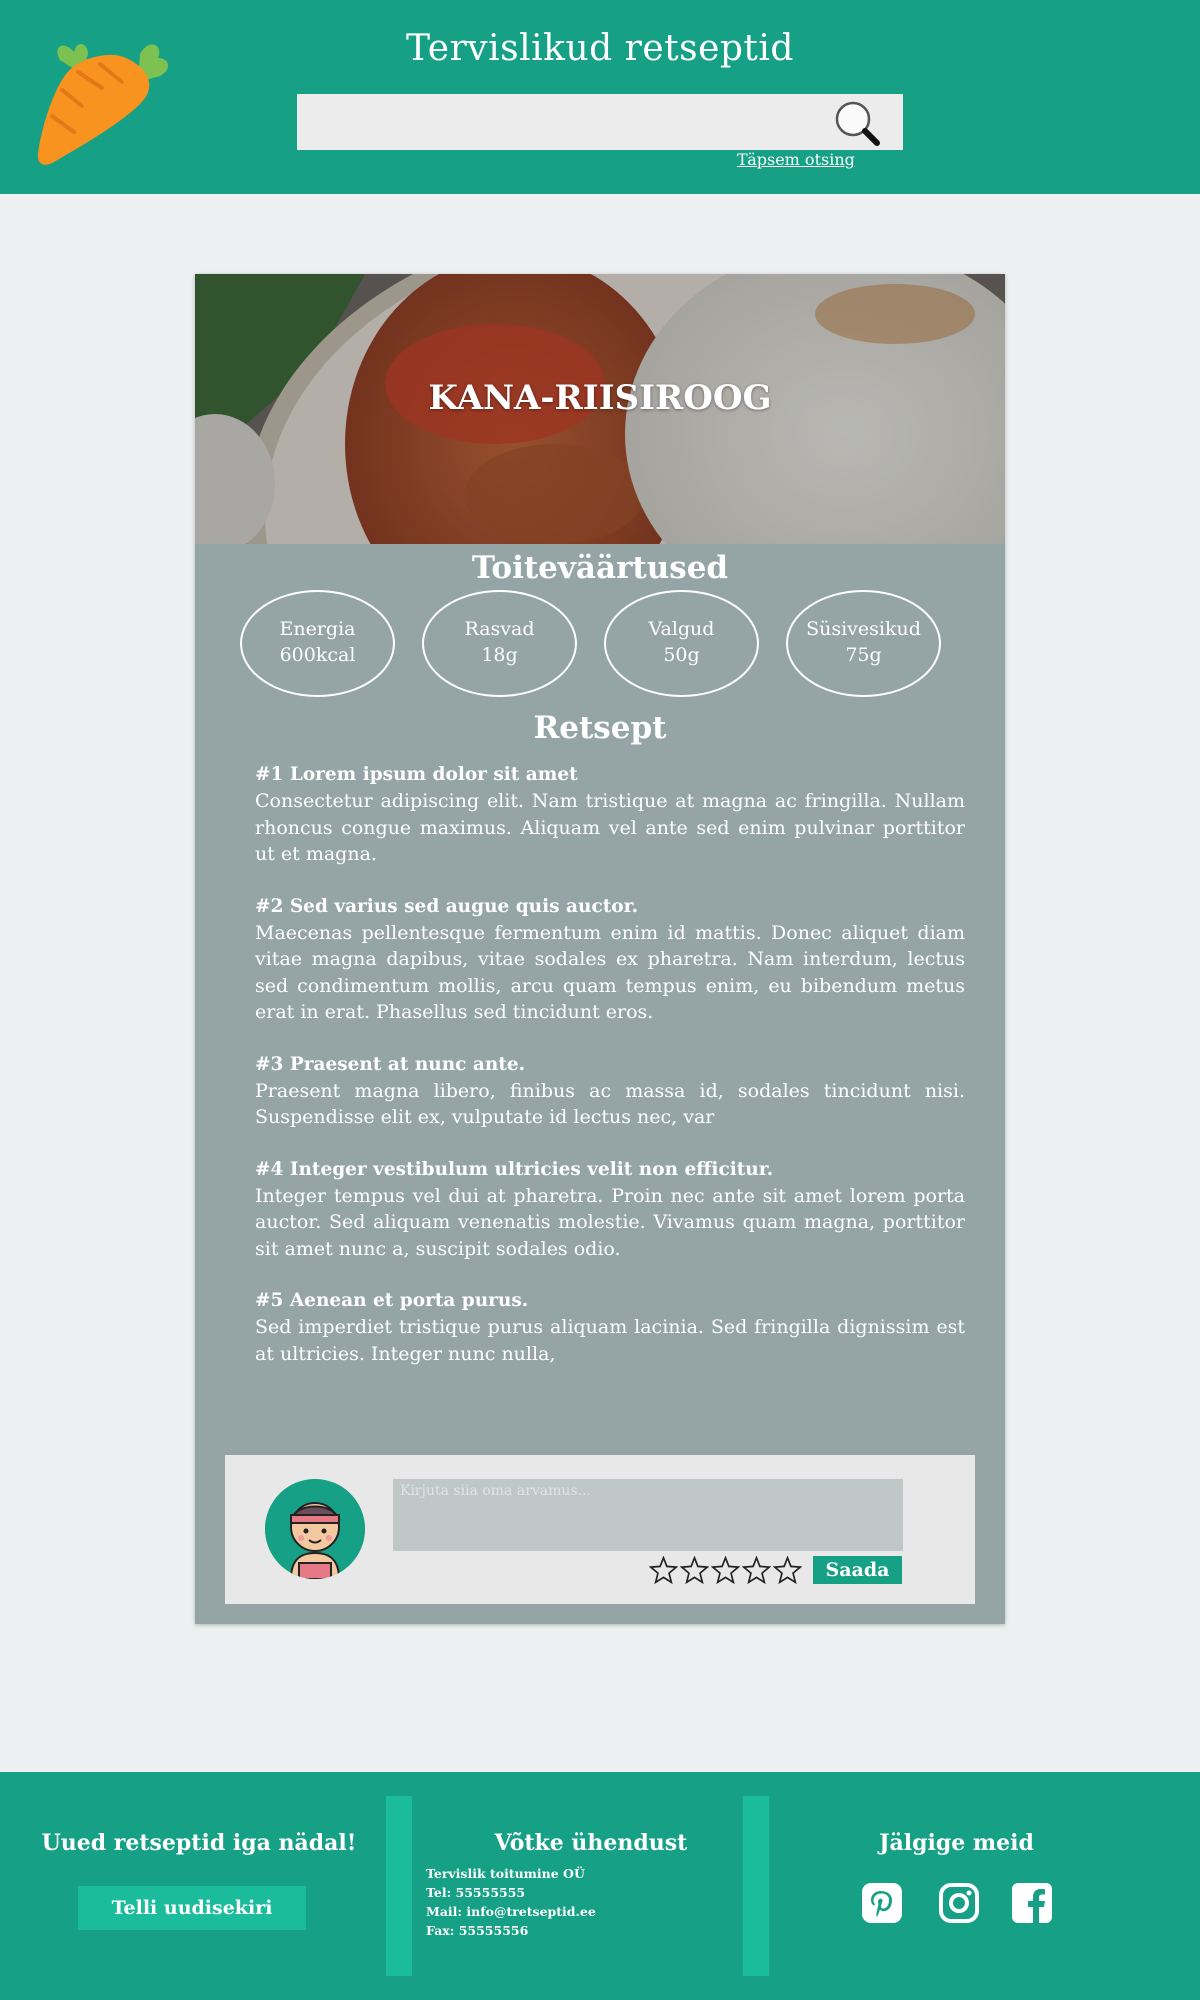 This screenshot has height=2000, width=1200. What do you see at coordinates (681, 629) in the screenshot?
I see `nutrient-label: Valgud` at bounding box center [681, 629].